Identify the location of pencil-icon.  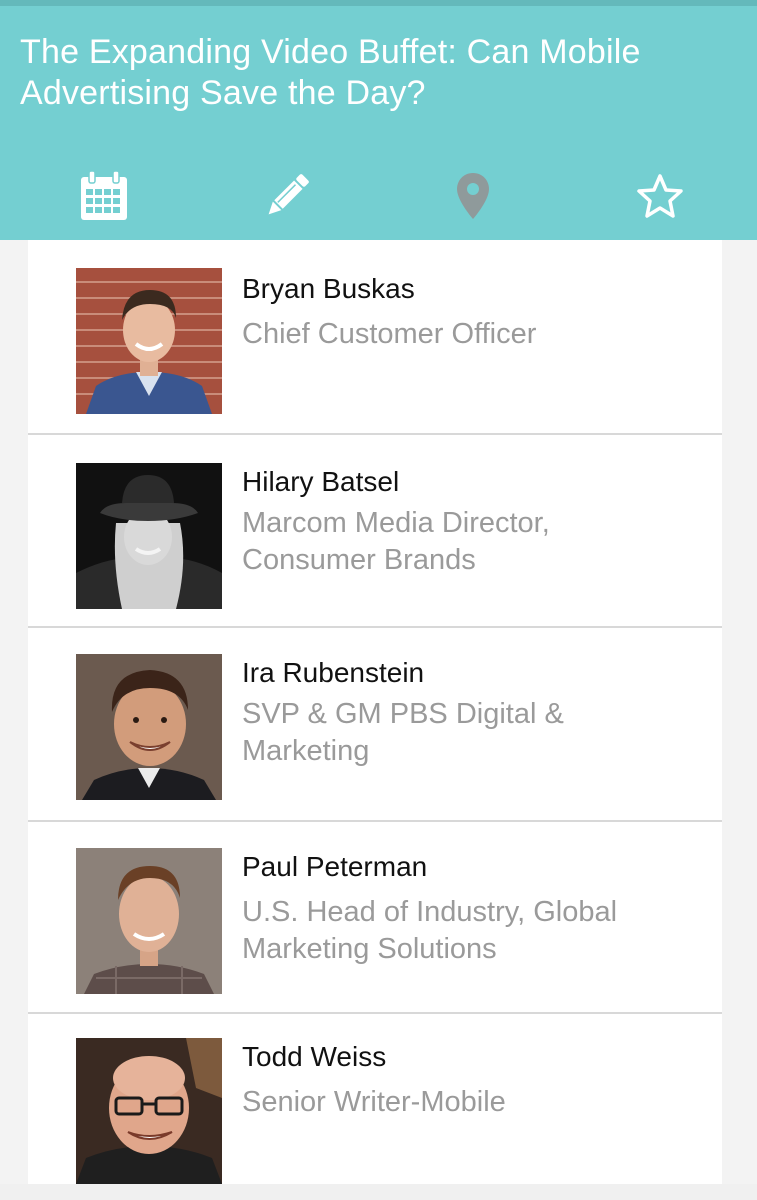
(288, 194).